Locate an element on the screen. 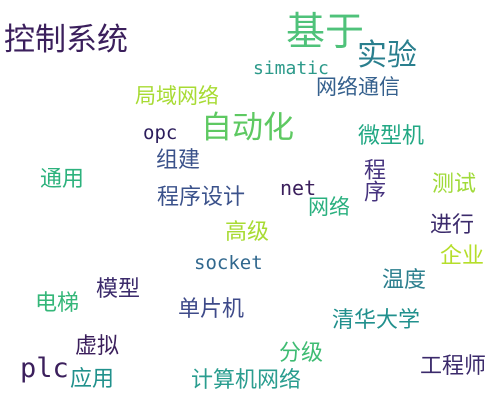 This screenshot has width=500, height=400. word-yingyong: 应用 is located at coordinates (92, 379).